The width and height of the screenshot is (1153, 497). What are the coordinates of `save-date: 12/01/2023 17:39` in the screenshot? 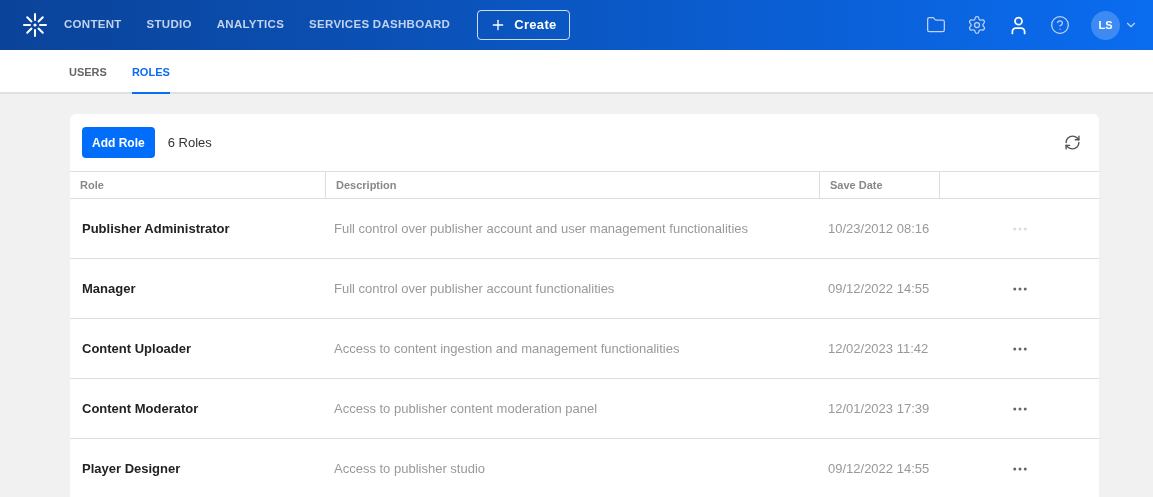 It's located at (879, 408).